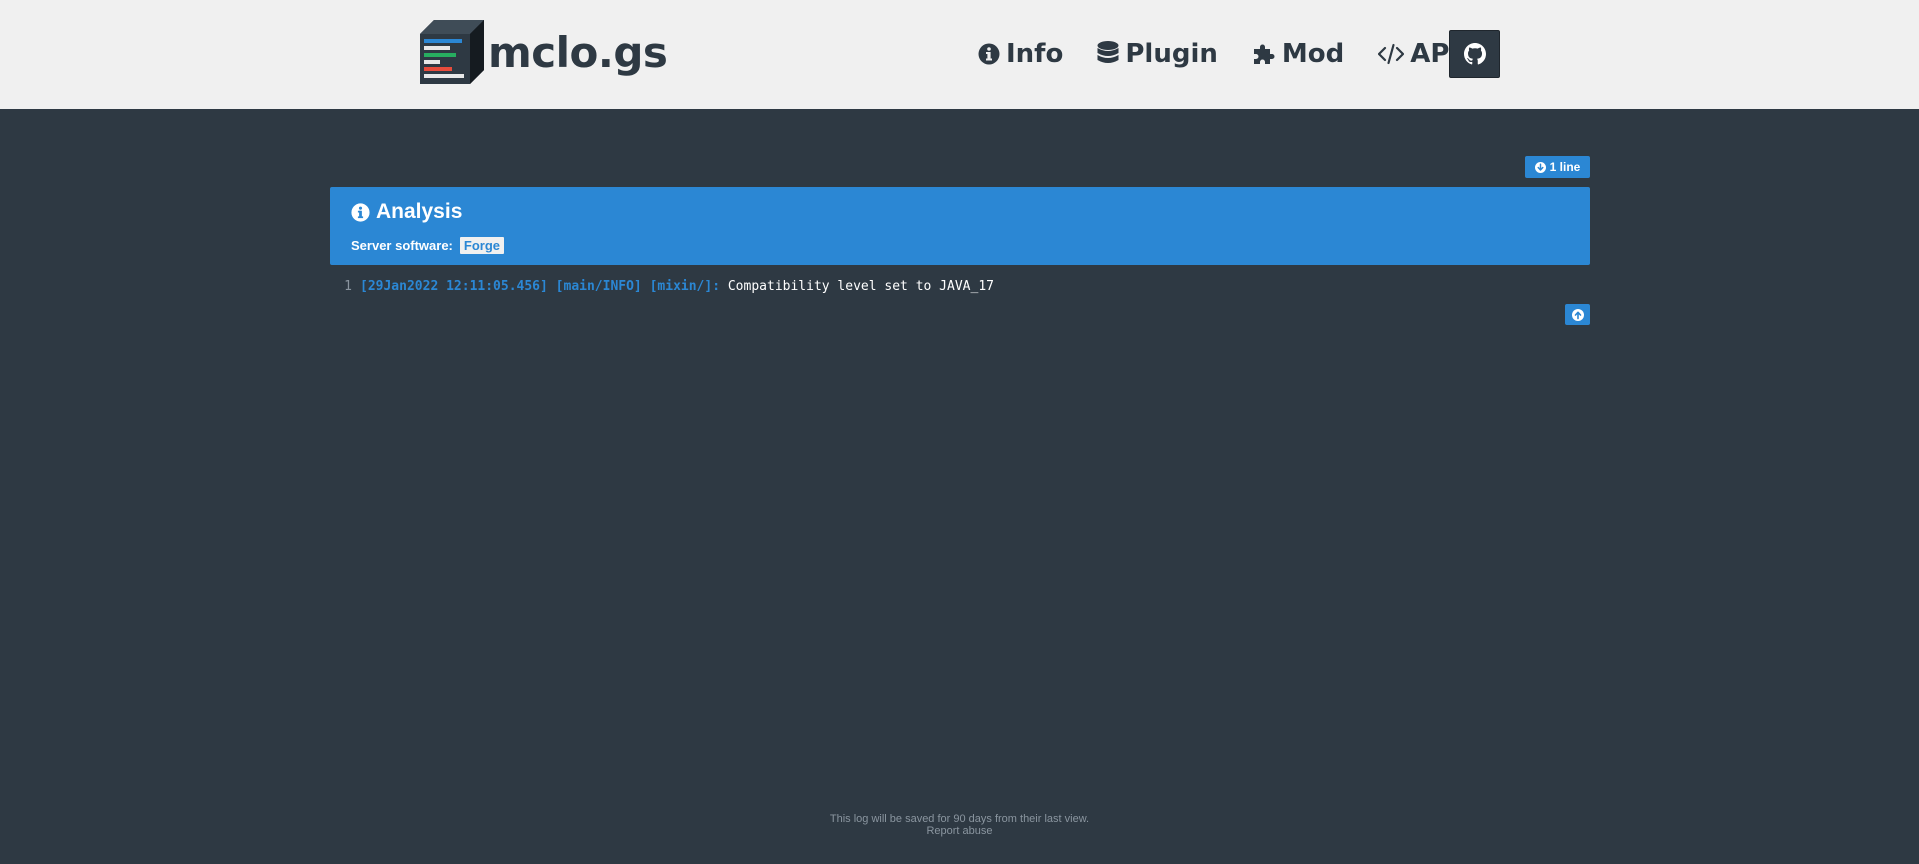 Image resolution: width=1919 pixels, height=864 pixels. I want to click on analysis-title: Analysis, so click(419, 211).